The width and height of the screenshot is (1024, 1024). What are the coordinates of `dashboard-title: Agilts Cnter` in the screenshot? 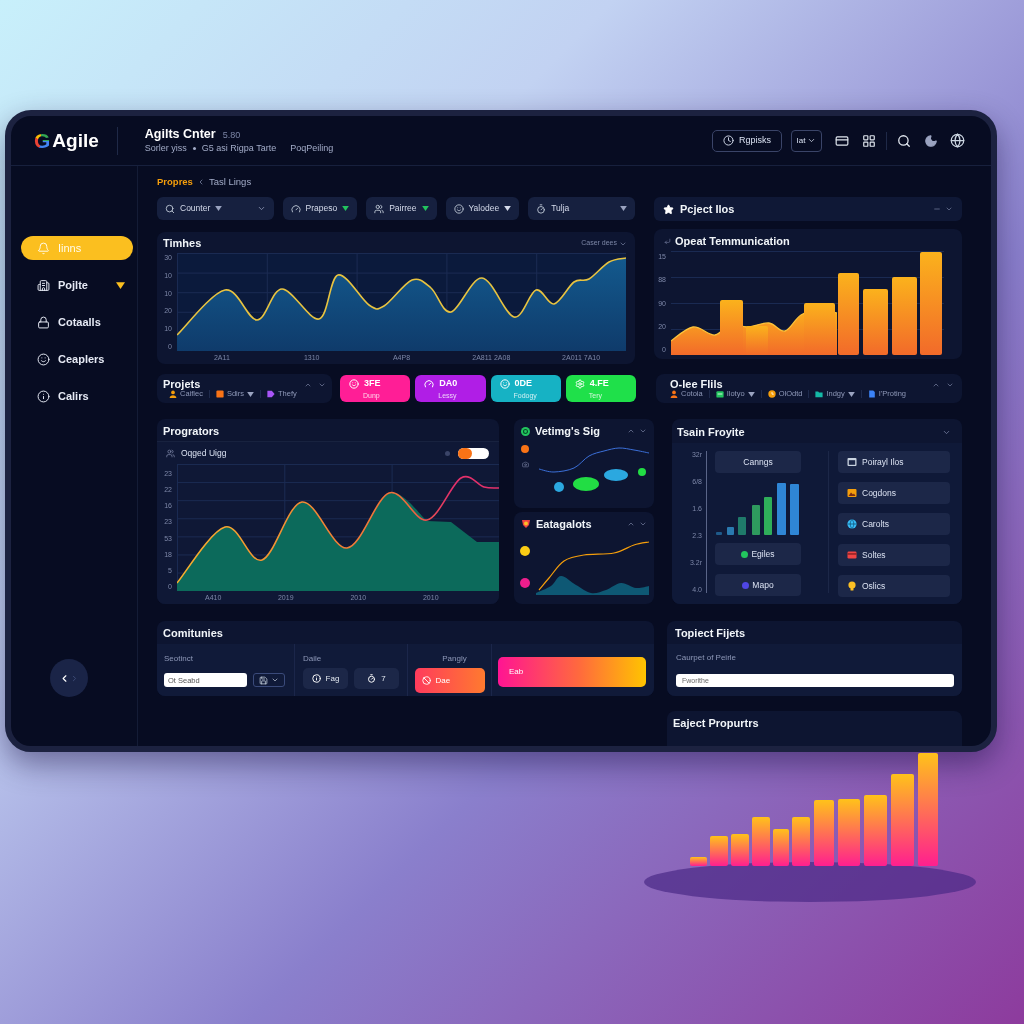 It's located at (180, 134).